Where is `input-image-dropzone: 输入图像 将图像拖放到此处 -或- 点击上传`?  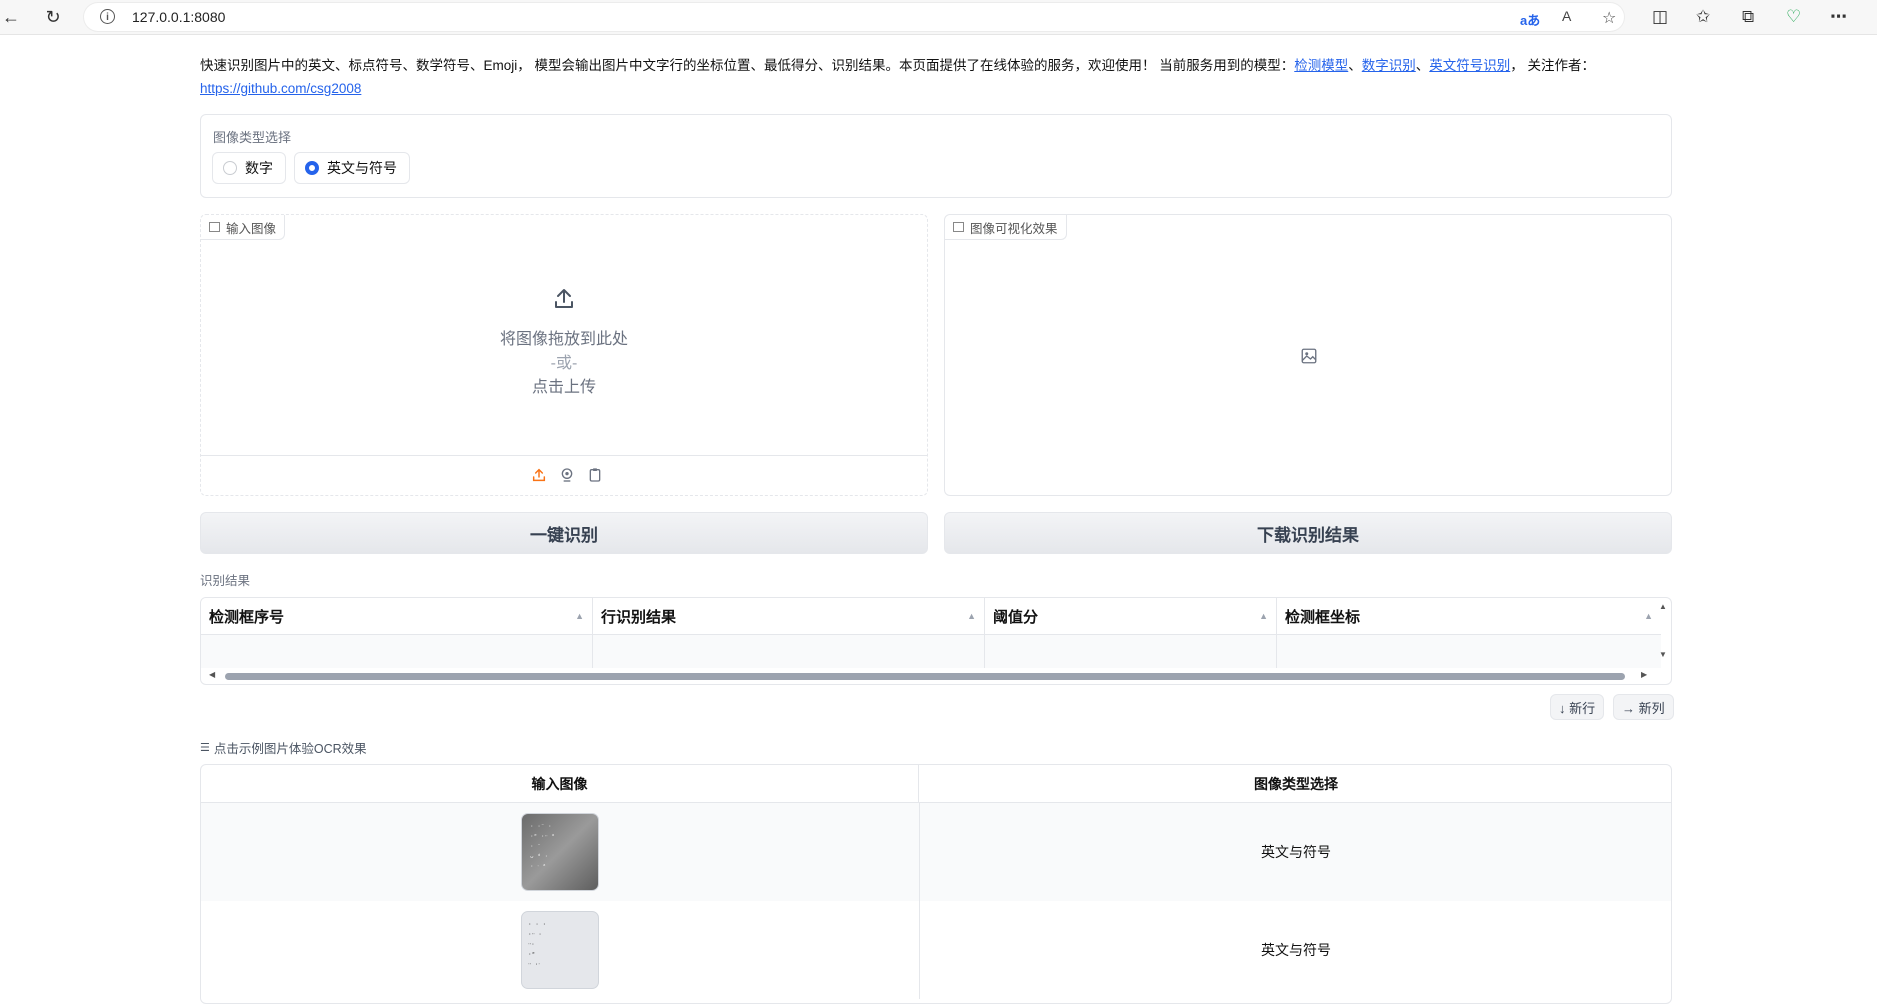 input-image-dropzone: 输入图像 将图像拖放到此处 -或- 点击上传 is located at coordinates (564, 355).